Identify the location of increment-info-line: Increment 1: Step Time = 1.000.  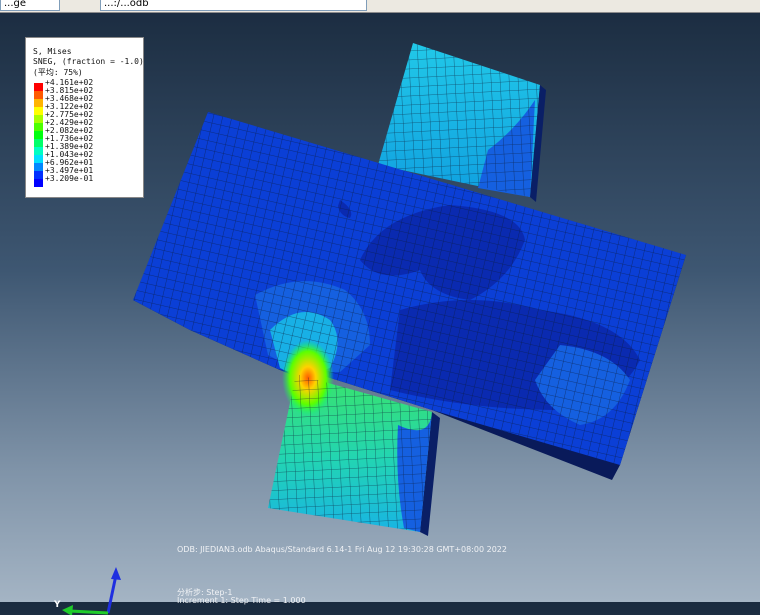
(241, 600).